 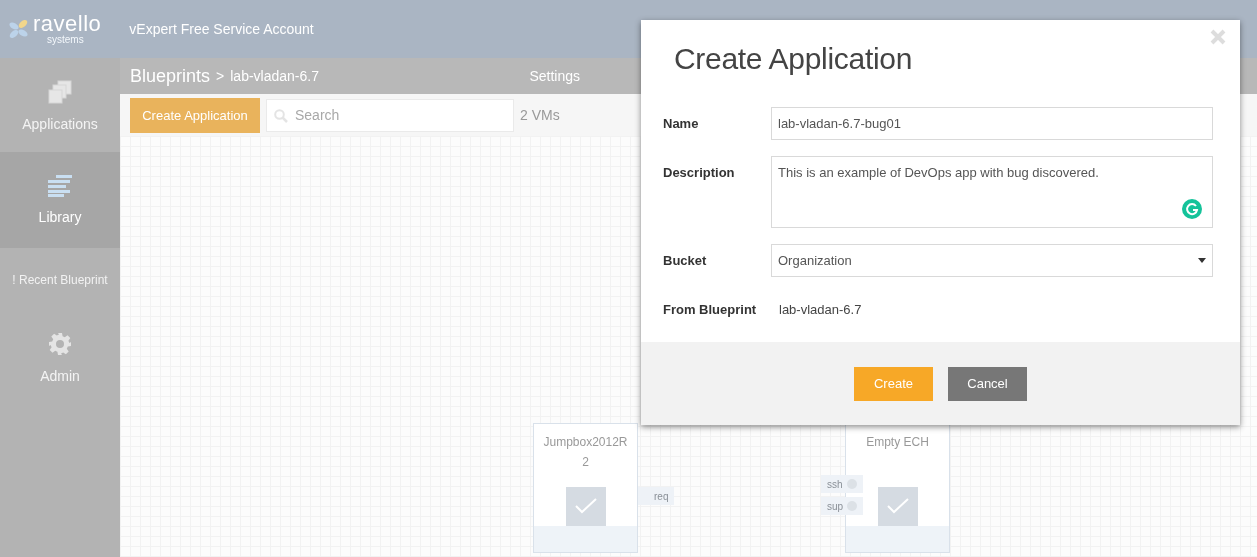 What do you see at coordinates (992, 260) in the screenshot?
I see `bucket-dropdown: Organization` at bounding box center [992, 260].